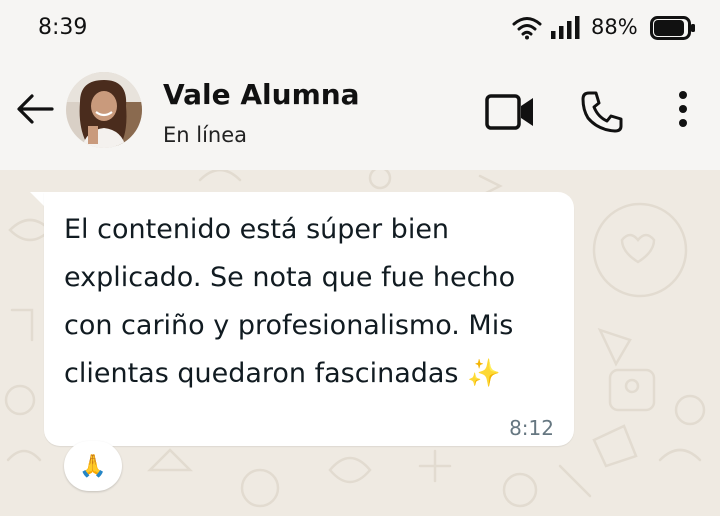 Image resolution: width=720 pixels, height=516 pixels. I want to click on contact-name: Vale Alumna, so click(261, 94).